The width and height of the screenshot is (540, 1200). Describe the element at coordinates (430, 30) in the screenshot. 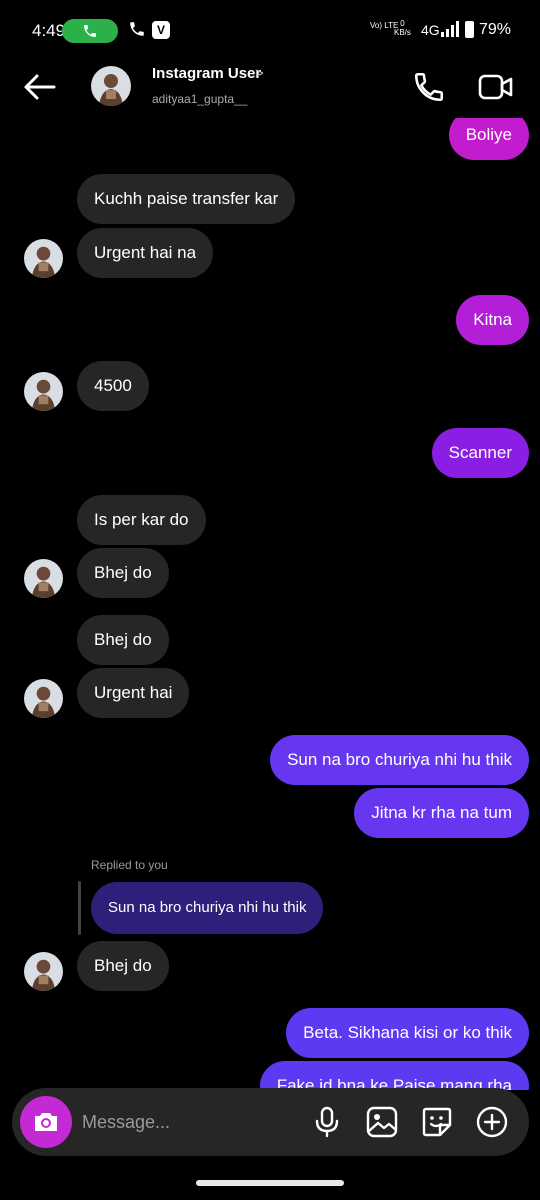

I see `network-type: 4G` at that location.